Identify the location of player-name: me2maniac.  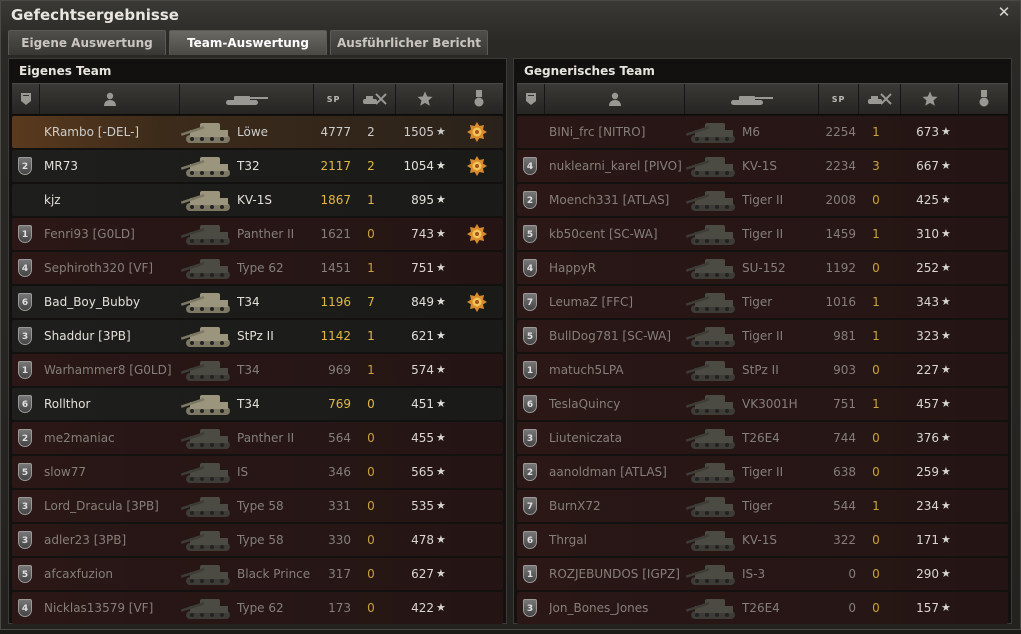
(79, 438).